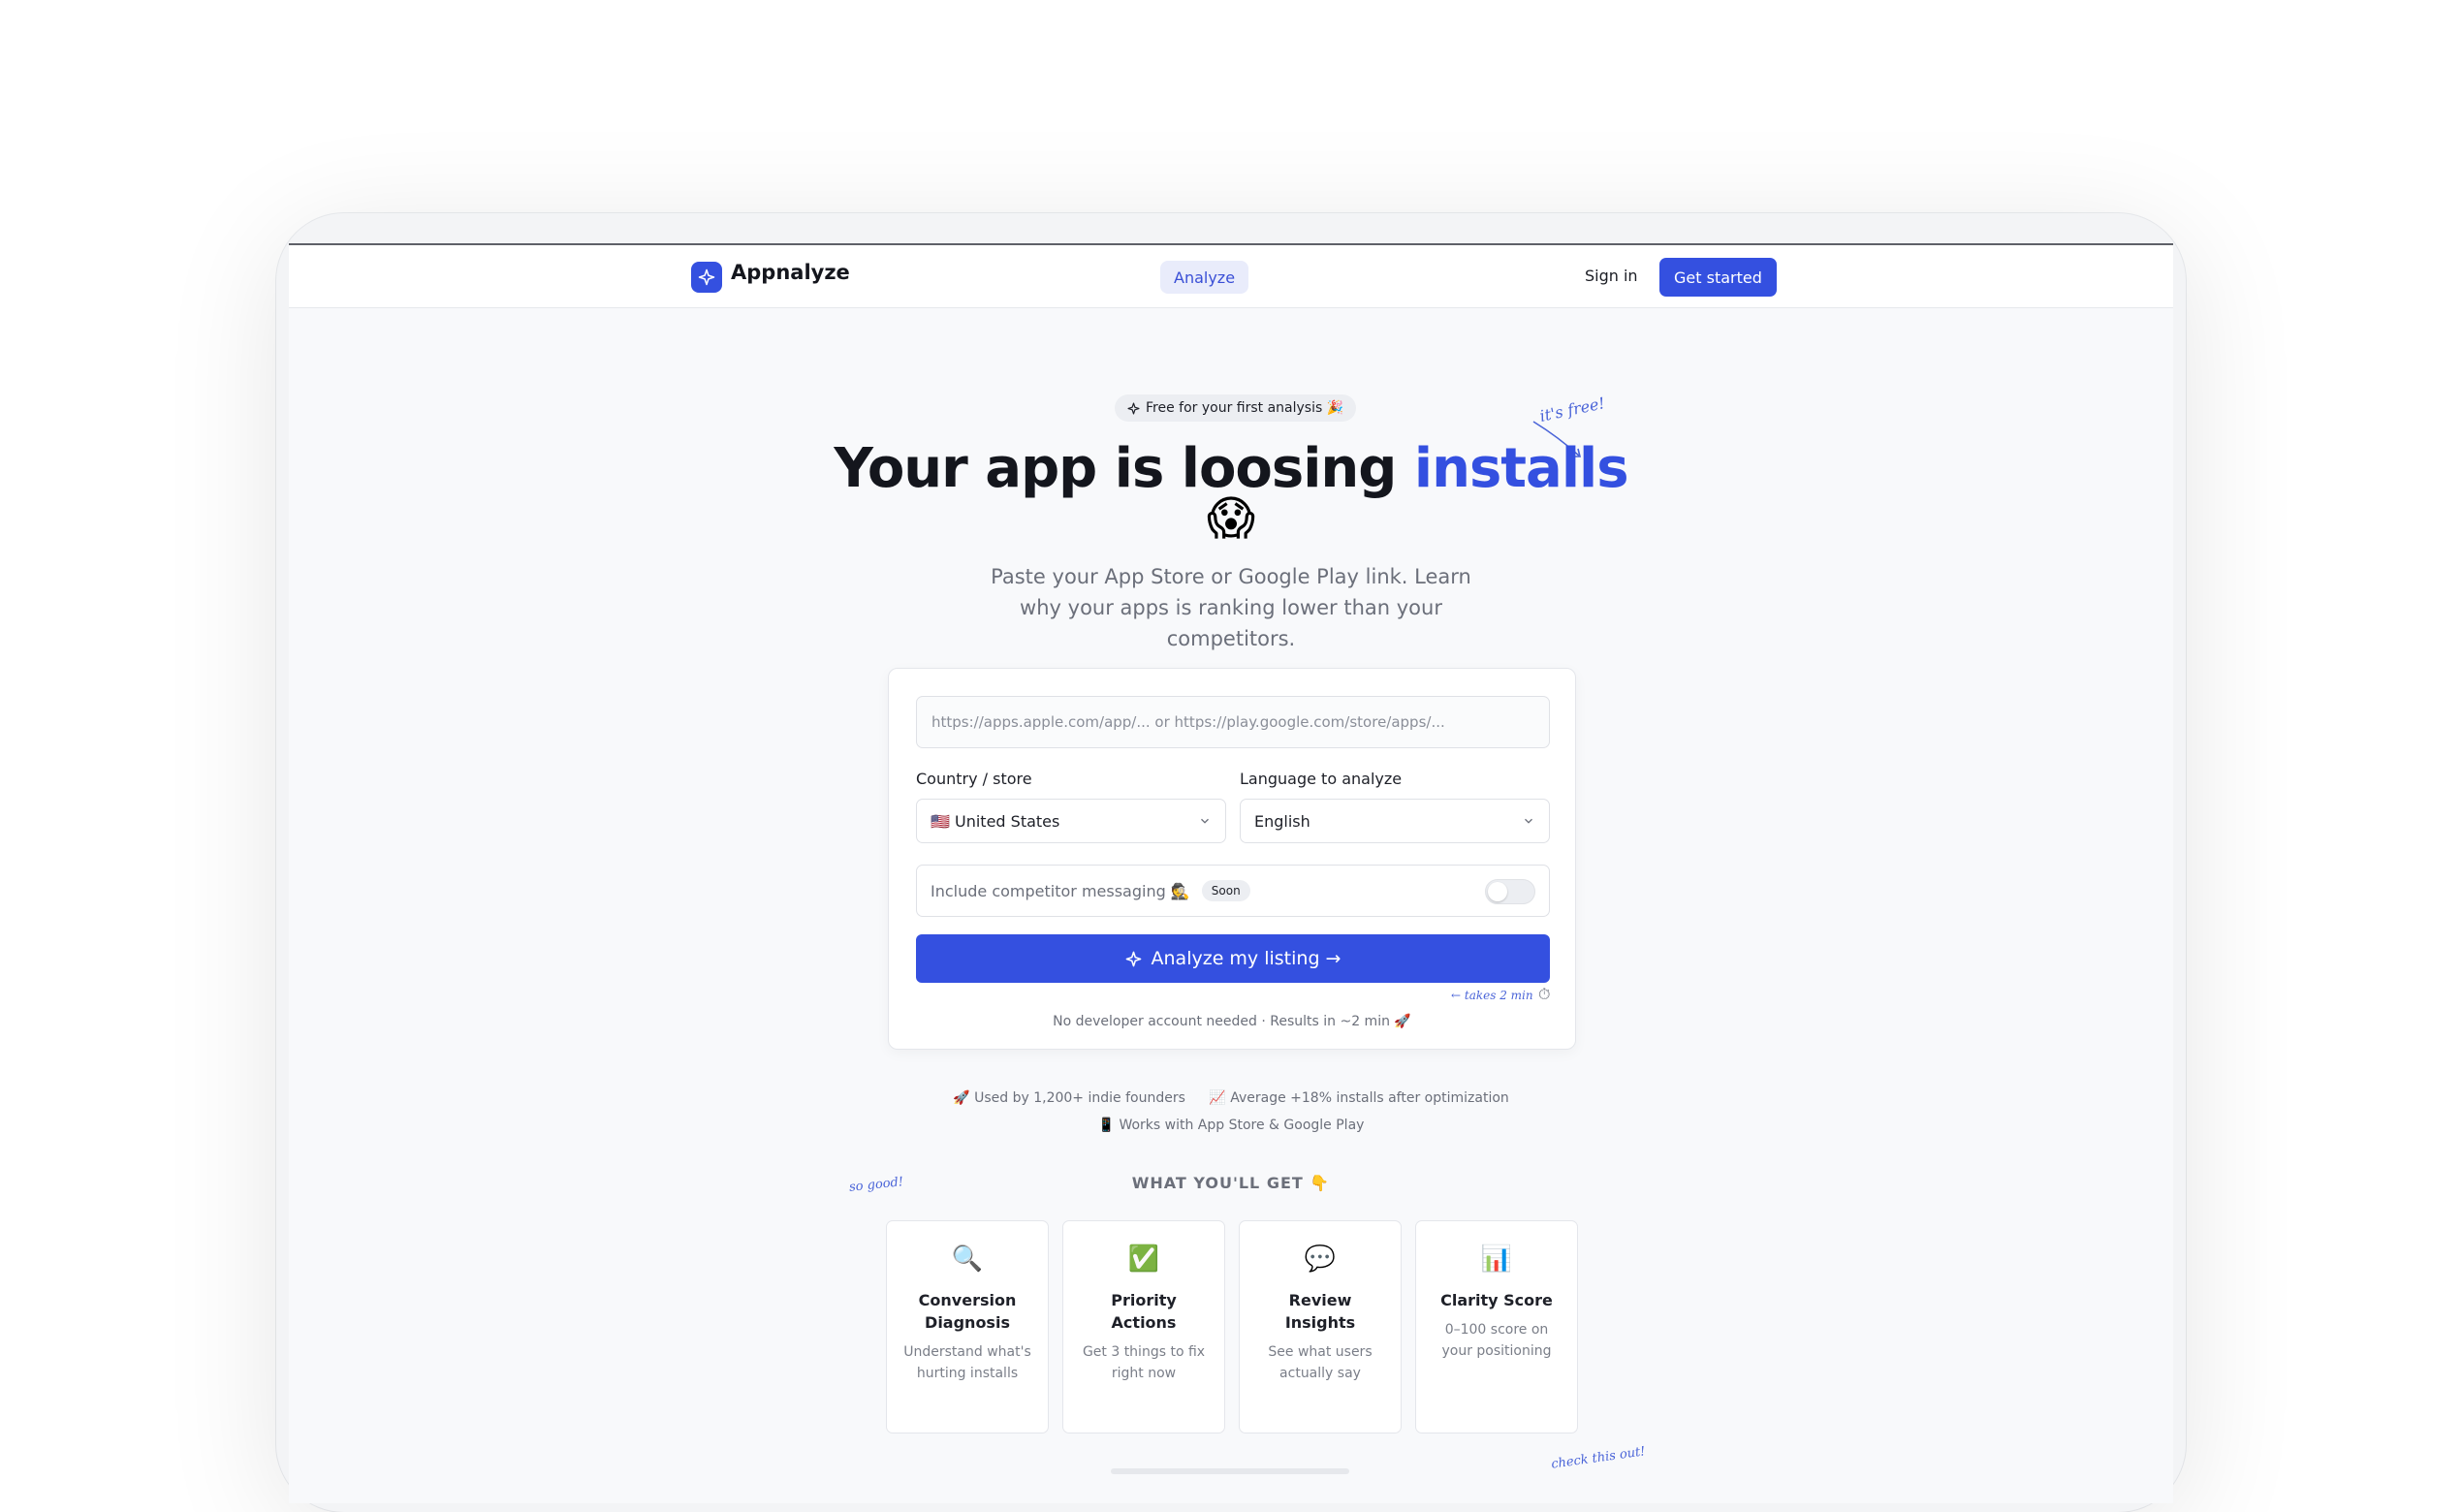 The width and height of the screenshot is (2462, 1512). What do you see at coordinates (1225, 890) in the screenshot?
I see `soon-badge: Soon` at bounding box center [1225, 890].